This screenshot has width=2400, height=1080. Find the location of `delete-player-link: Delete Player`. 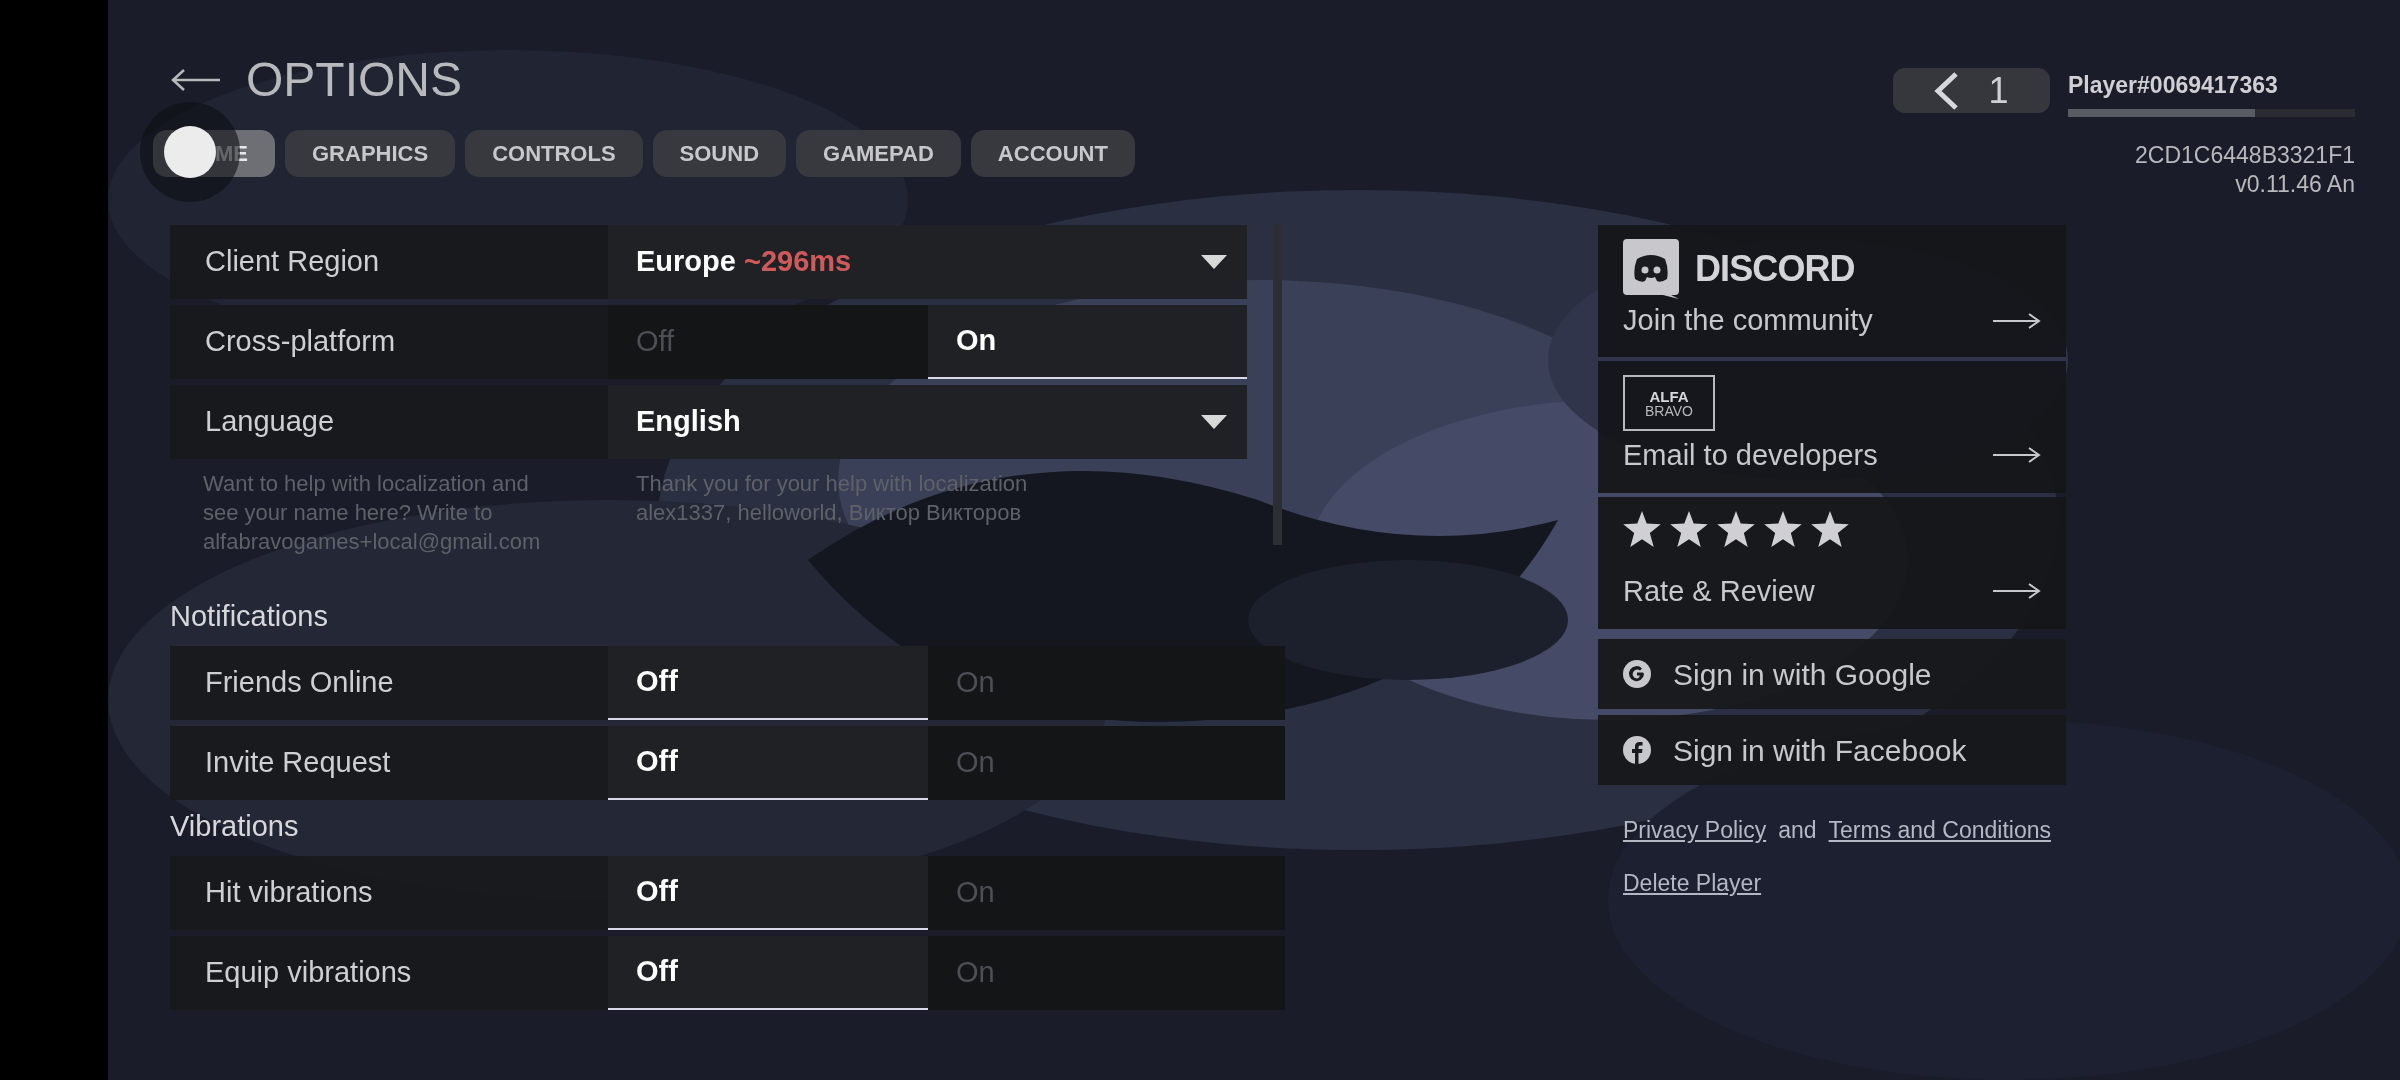

delete-player-link: Delete Player is located at coordinates (1692, 882).